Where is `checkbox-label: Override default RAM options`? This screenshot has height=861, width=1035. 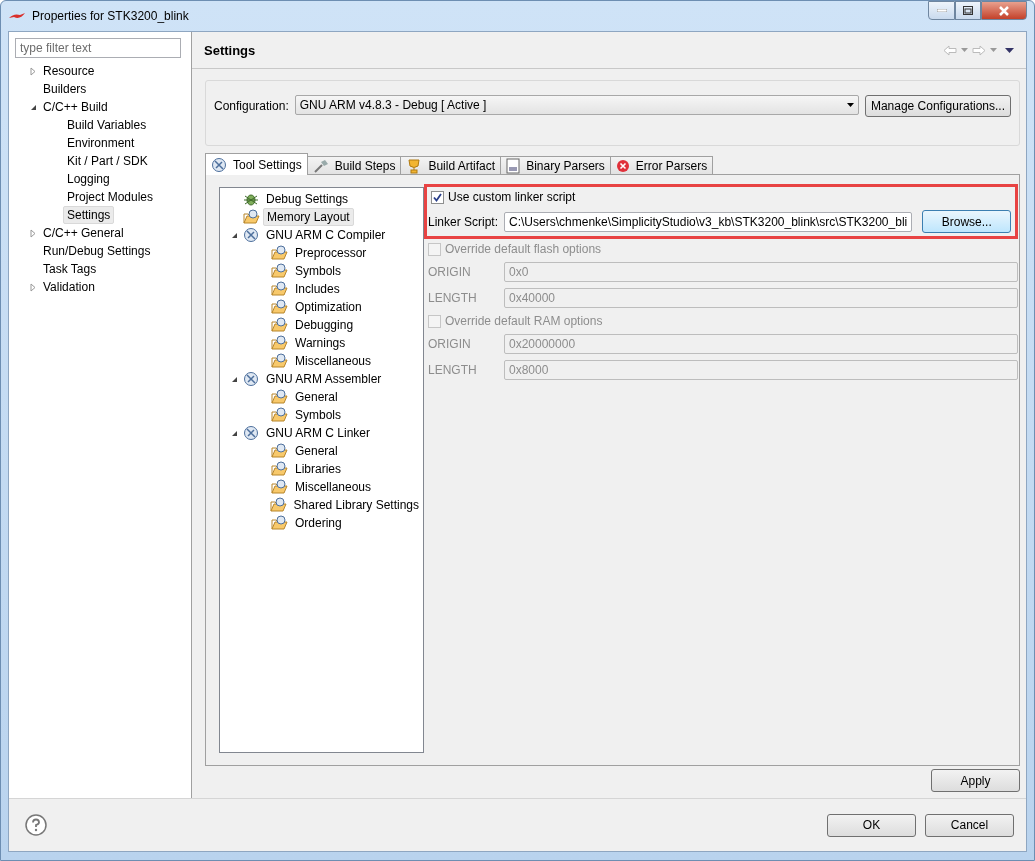 checkbox-label: Override default RAM options is located at coordinates (524, 321).